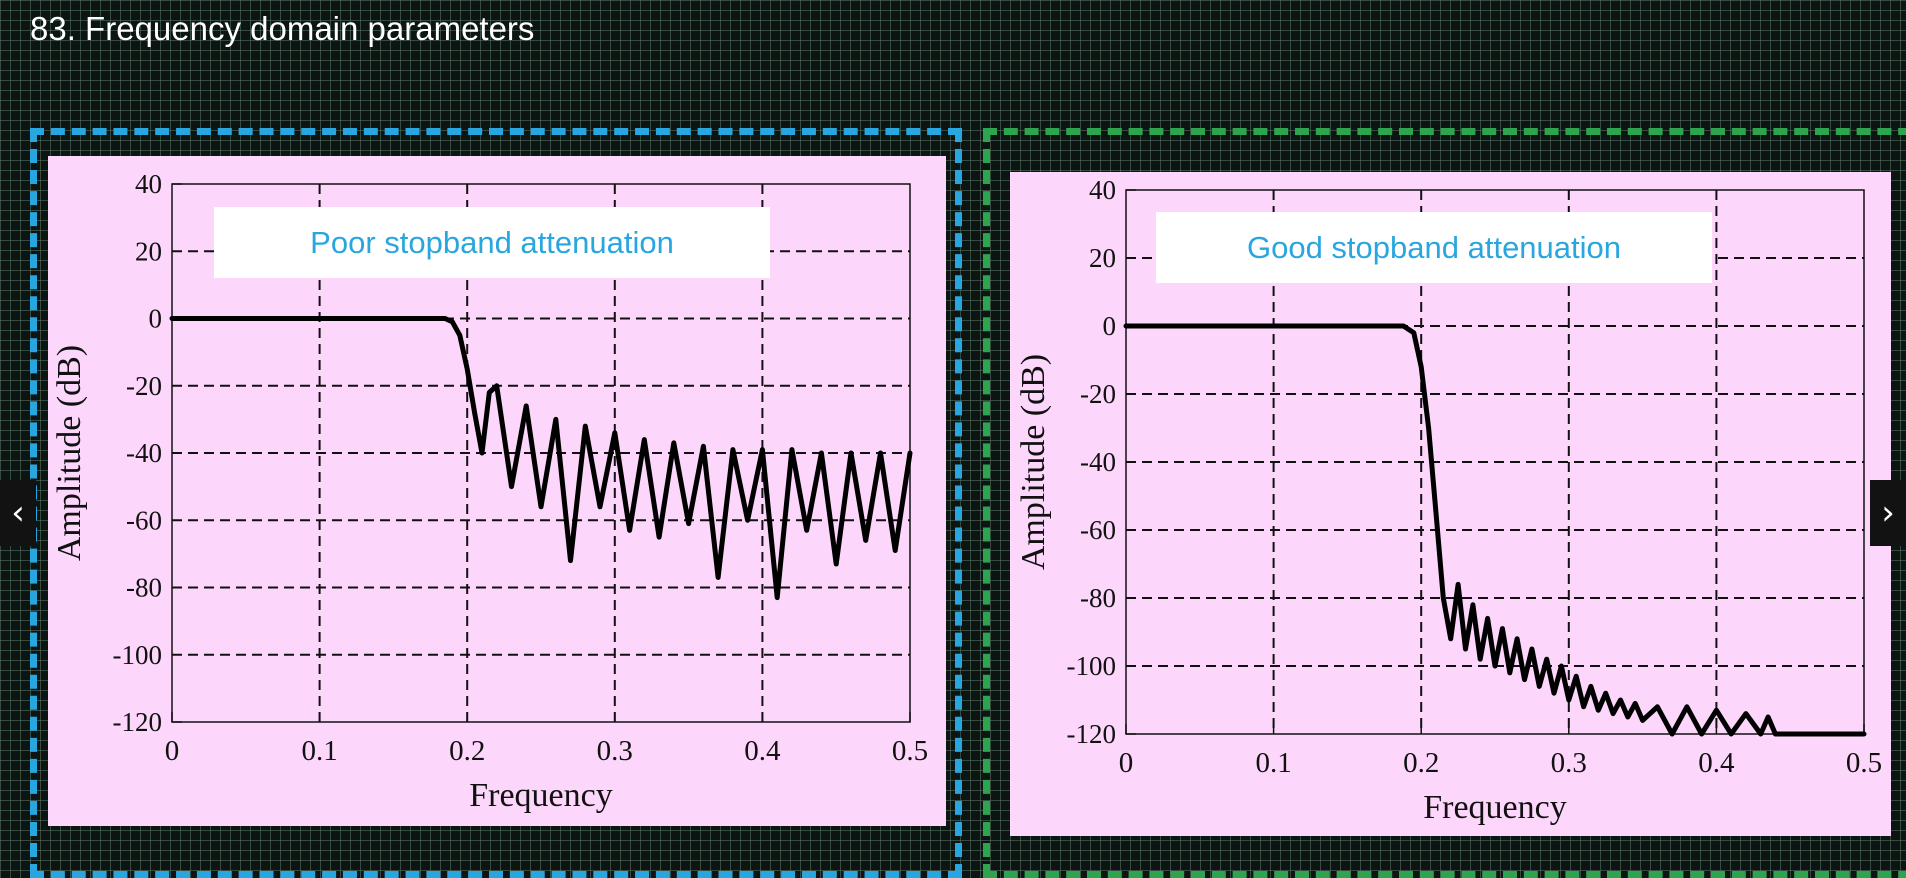  Describe the element at coordinates (541, 458) in the screenshot. I see `series-line` at that location.